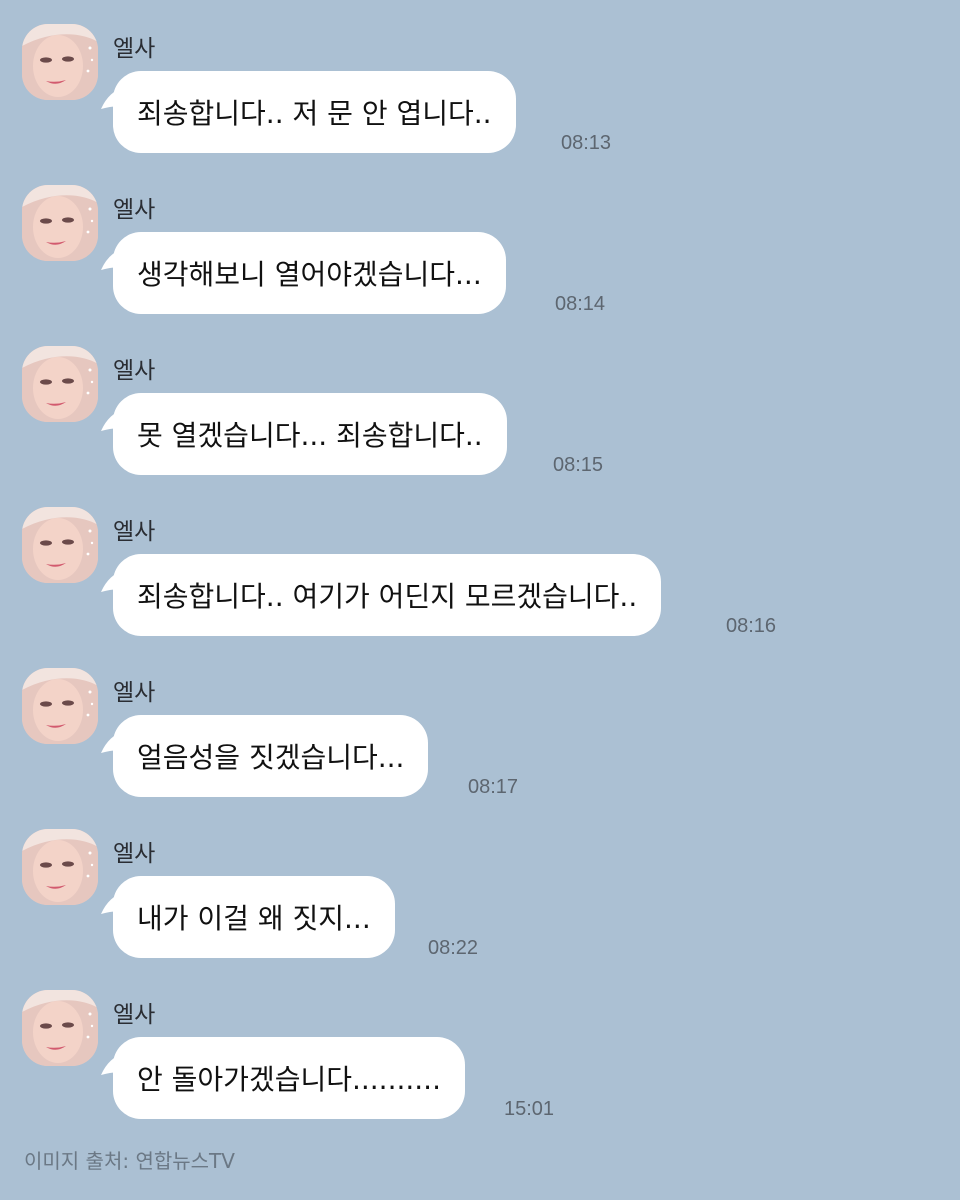 The width and height of the screenshot is (960, 1200). I want to click on message-timestamp: 15:01, so click(529, 1109).